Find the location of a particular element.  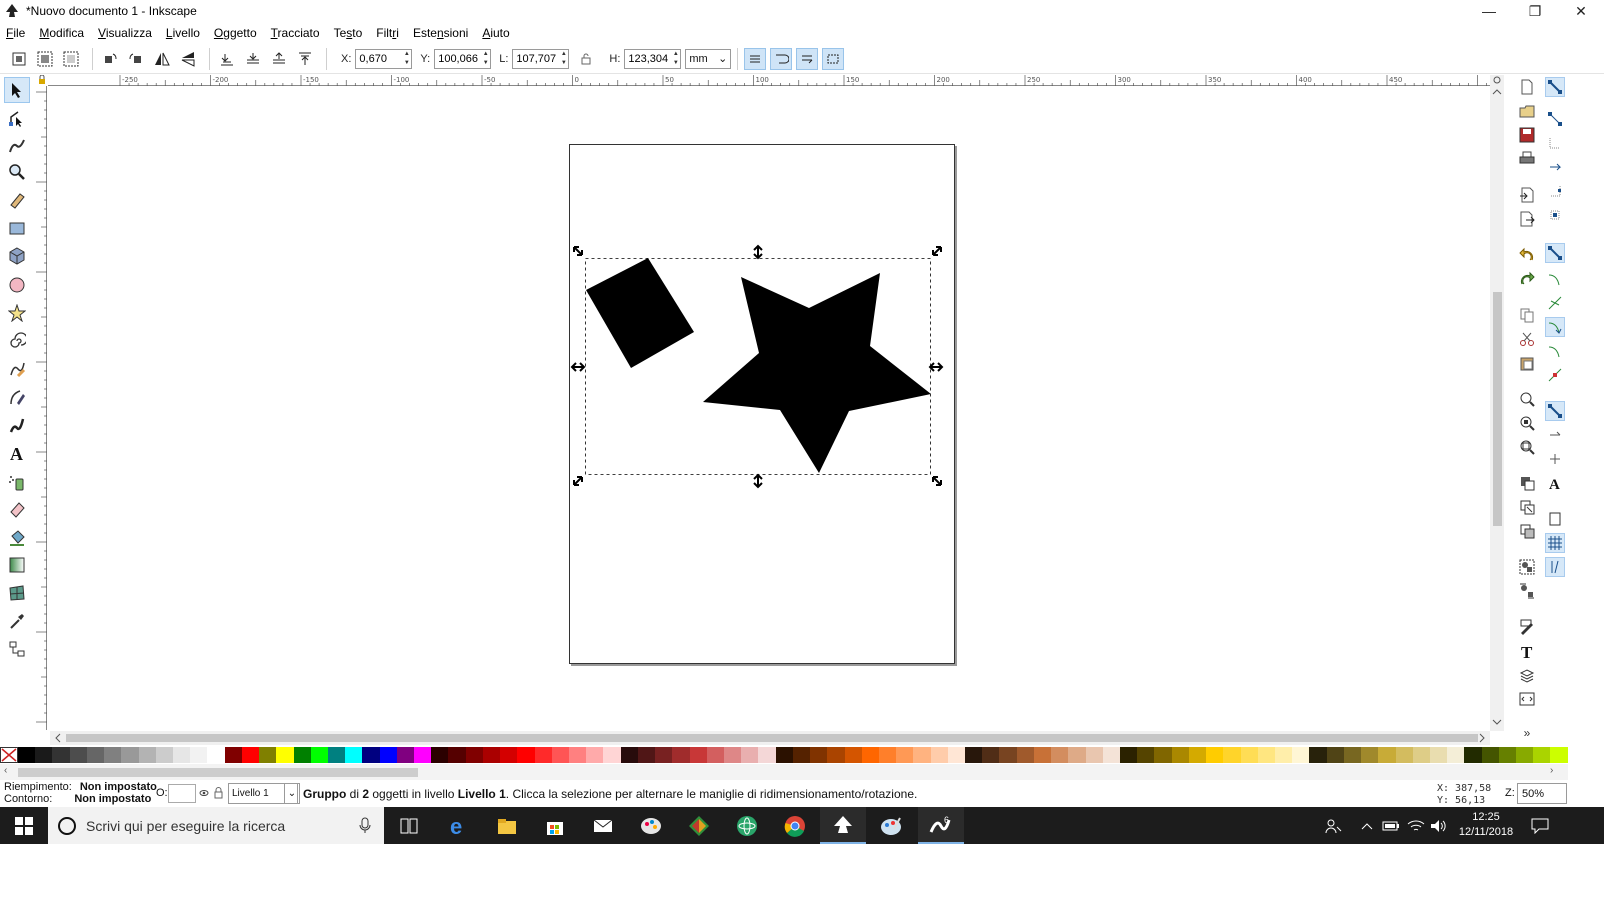

export-icon is located at coordinates (1527, 219).